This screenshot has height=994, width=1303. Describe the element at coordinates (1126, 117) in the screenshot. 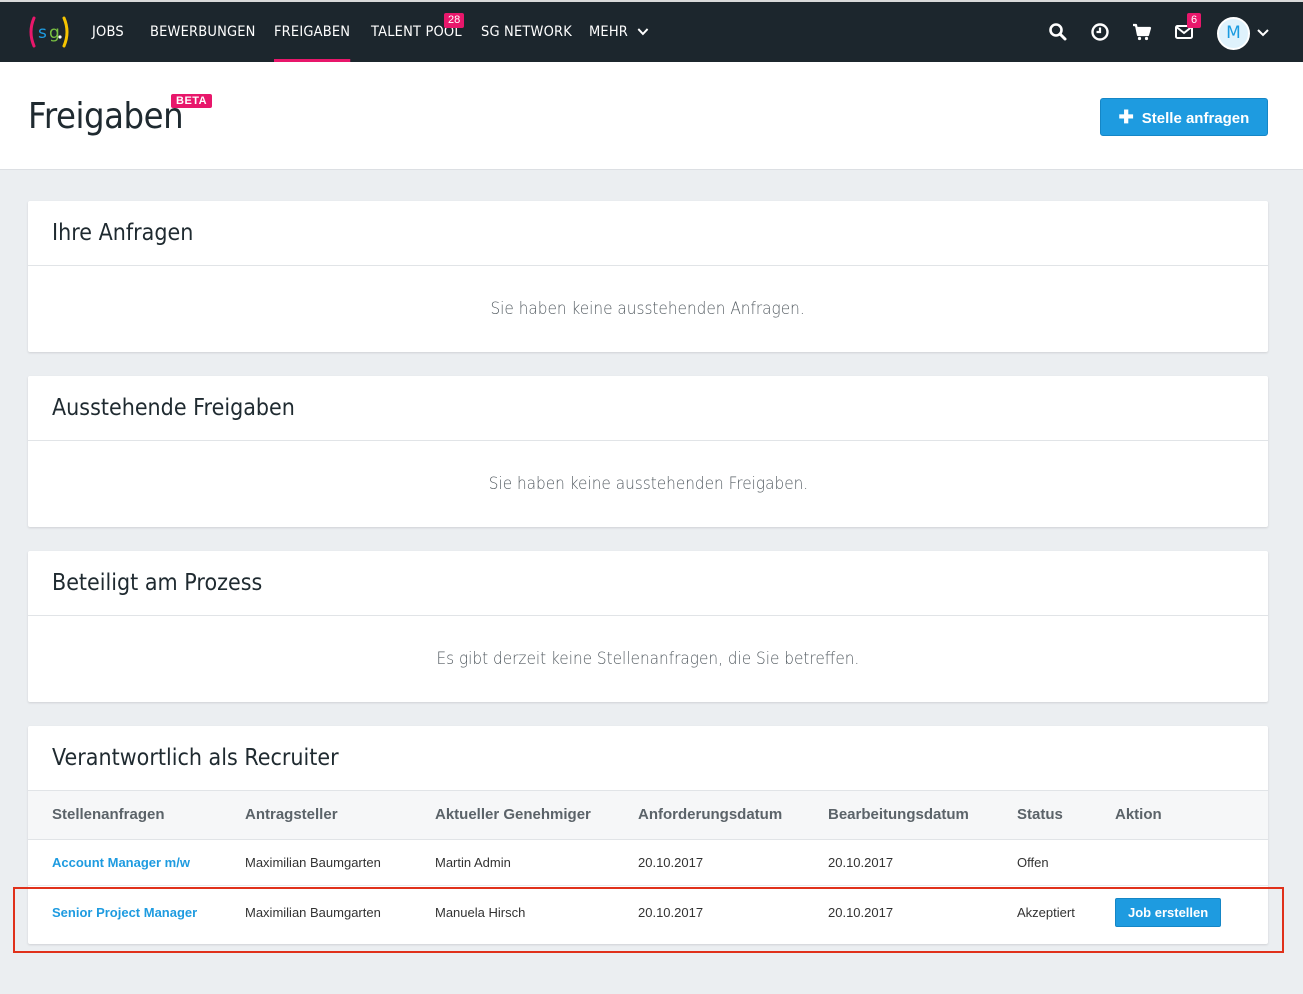

I see `plus-icon: ✚` at that location.